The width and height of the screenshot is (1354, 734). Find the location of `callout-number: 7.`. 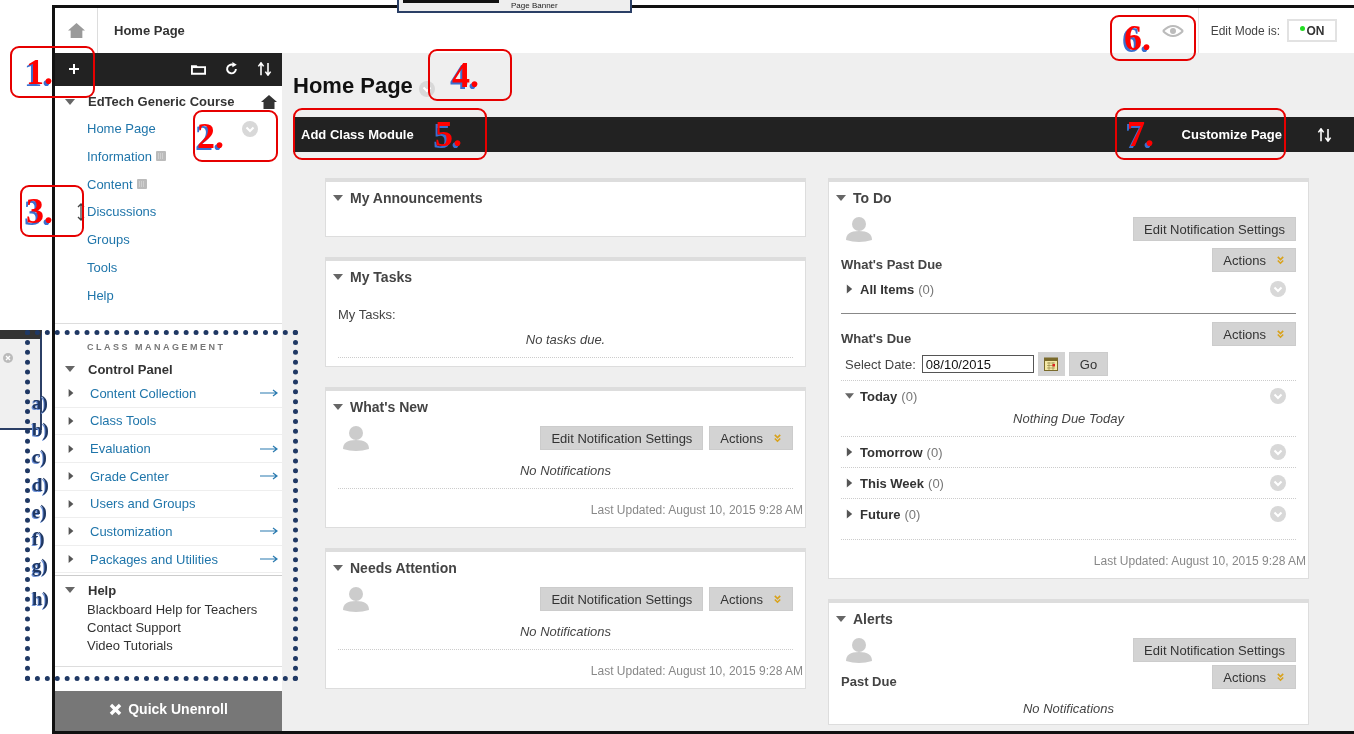

callout-number: 7. is located at coordinates (1140, 134).